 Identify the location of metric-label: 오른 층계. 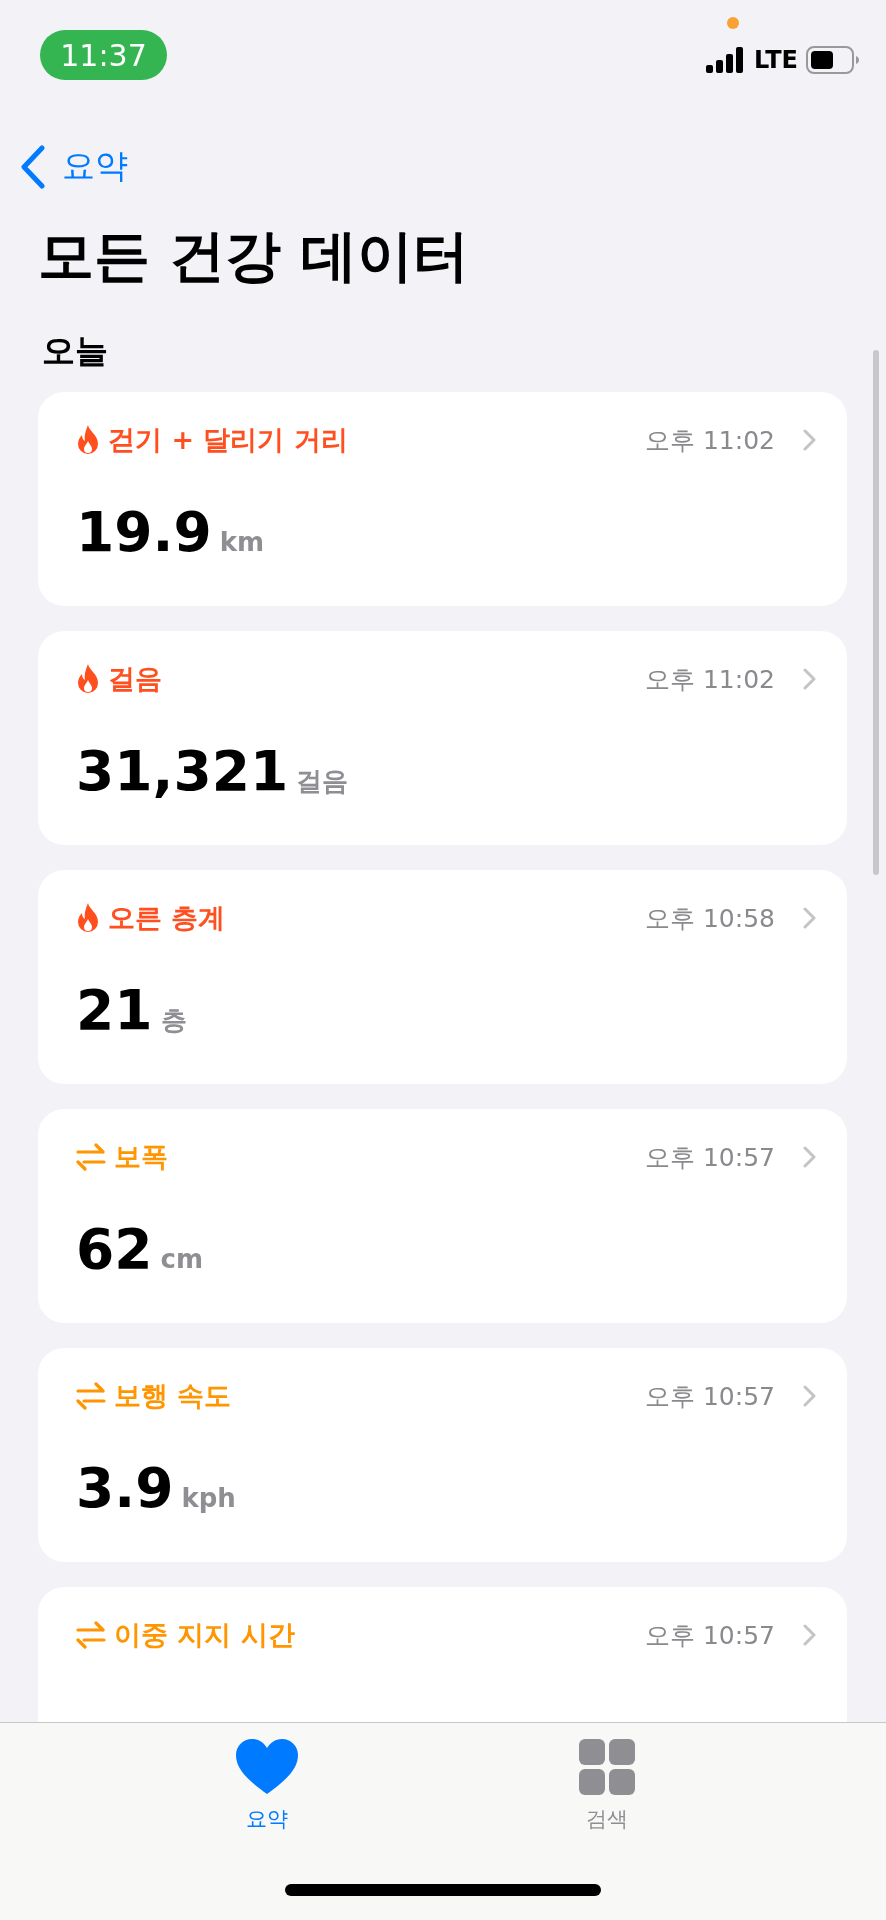
(167, 918).